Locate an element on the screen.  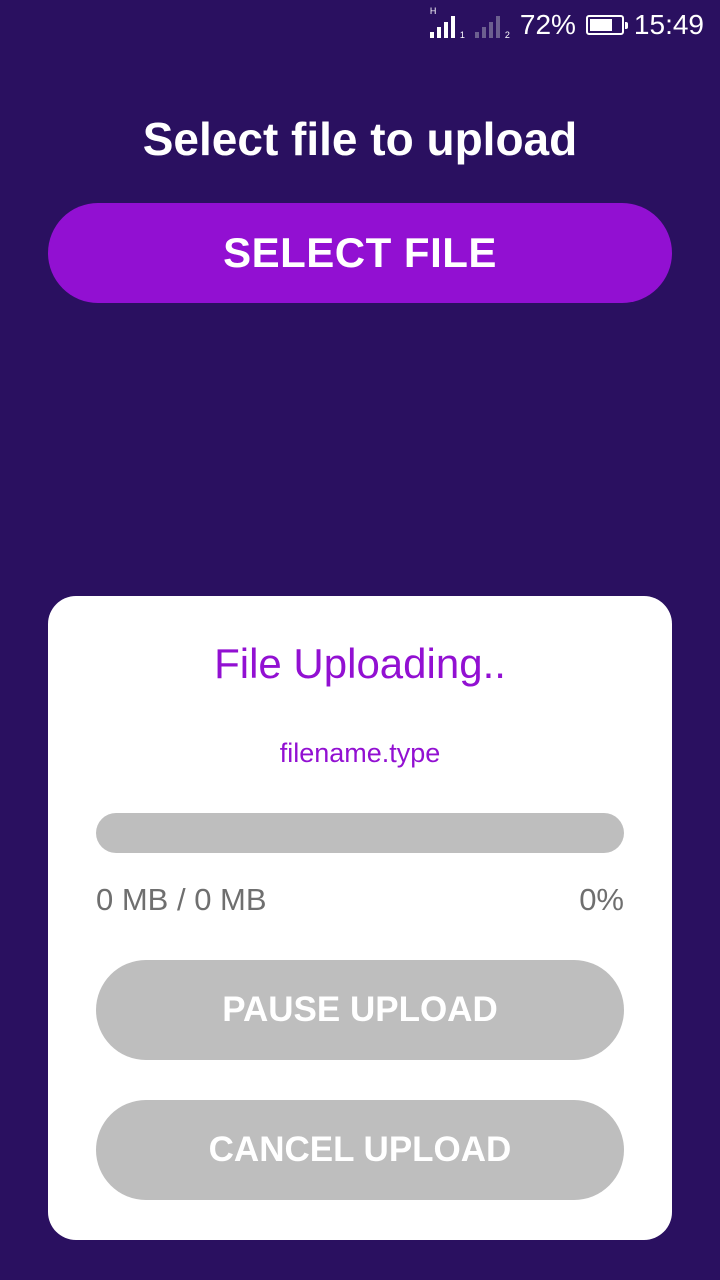
upload-progress-bar is located at coordinates (360, 833).